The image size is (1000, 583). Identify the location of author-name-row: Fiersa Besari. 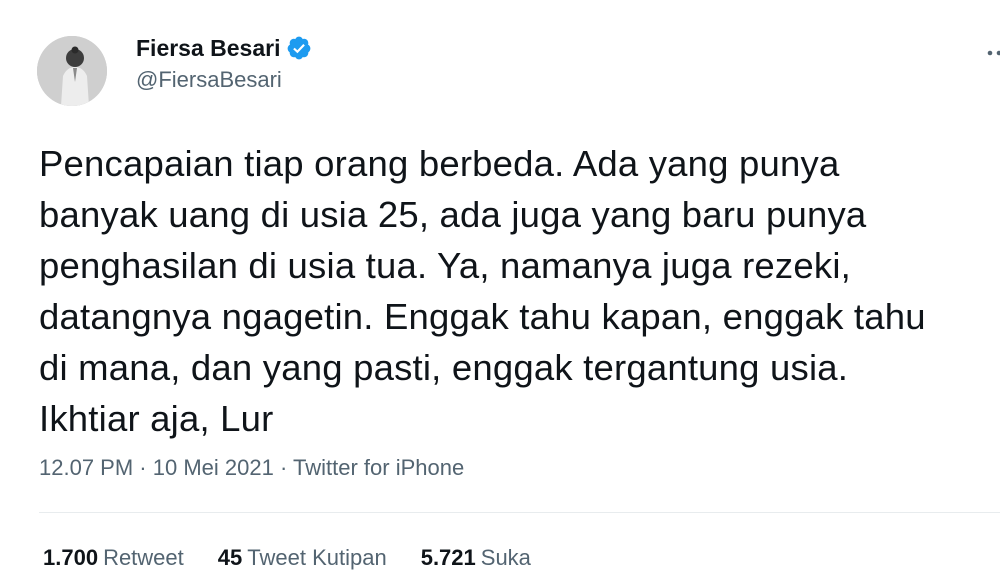
(224, 48).